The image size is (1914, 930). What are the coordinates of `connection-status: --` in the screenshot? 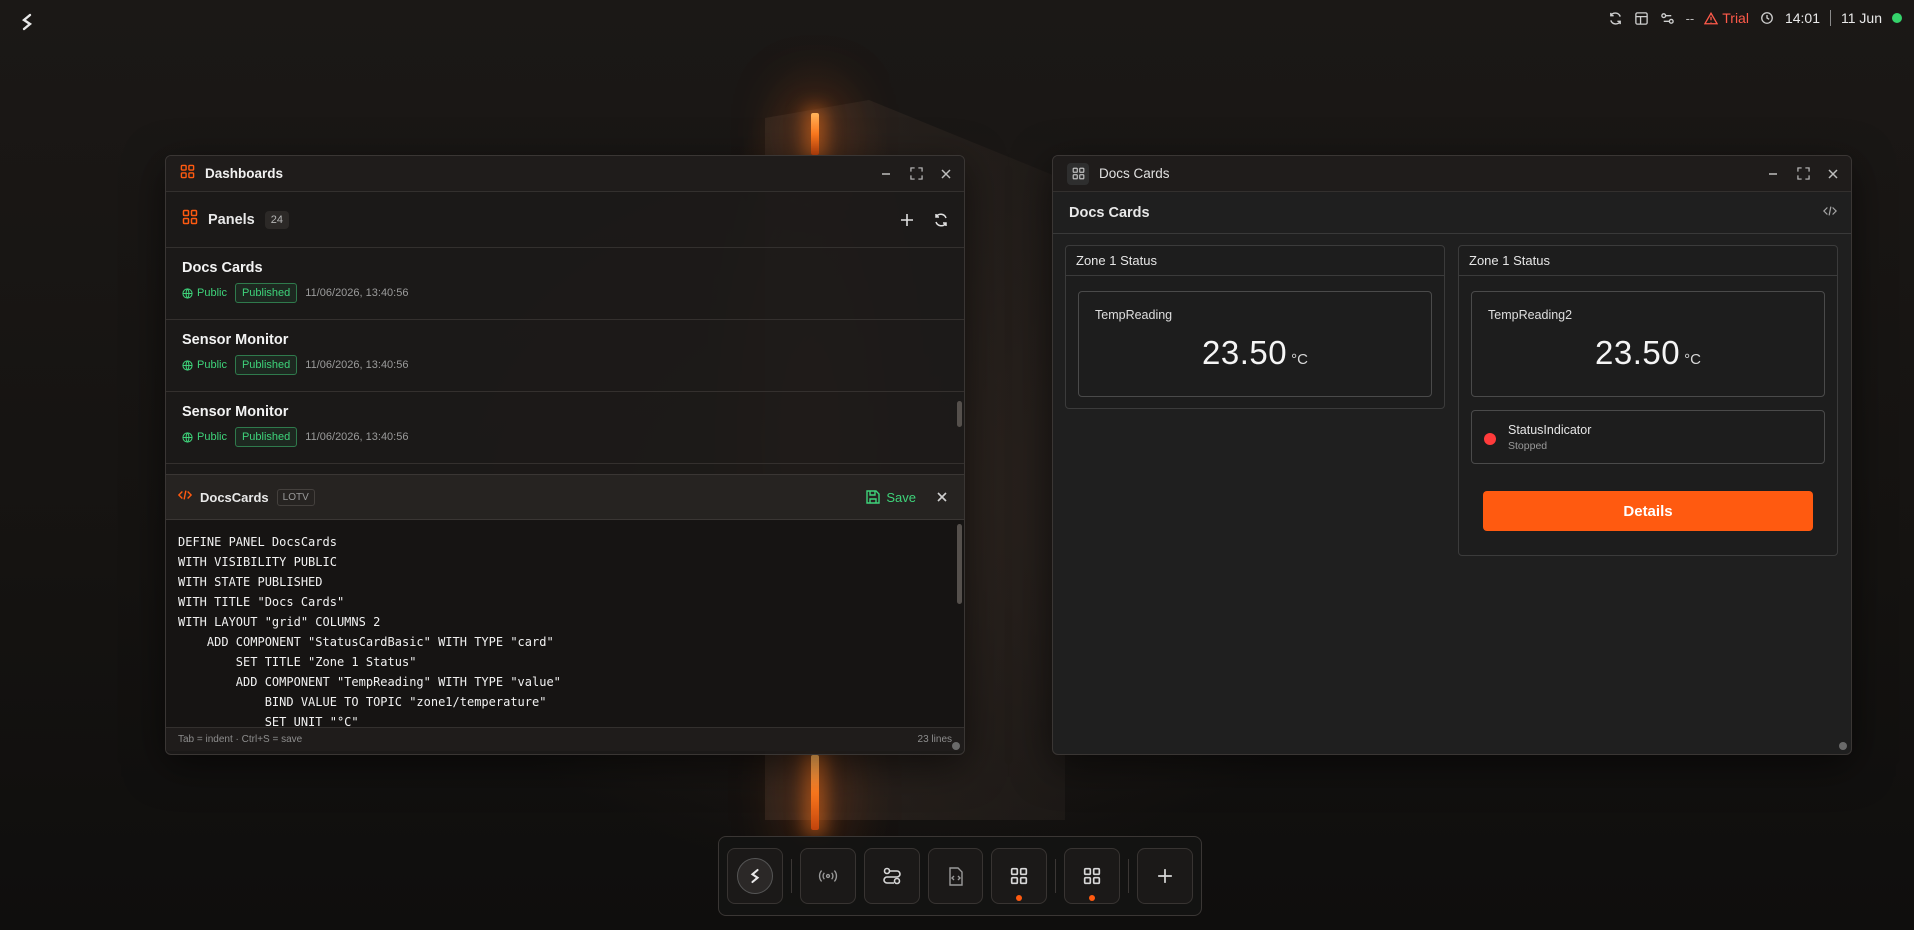 It's located at (1690, 18).